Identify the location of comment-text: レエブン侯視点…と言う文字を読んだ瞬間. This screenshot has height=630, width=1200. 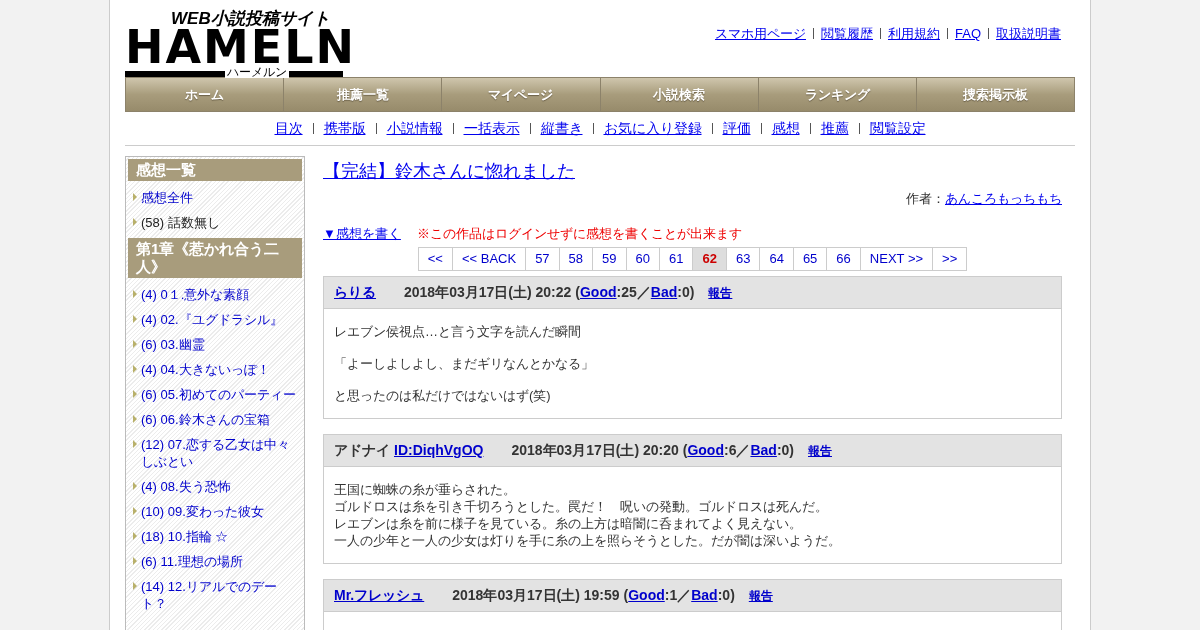
(458, 331).